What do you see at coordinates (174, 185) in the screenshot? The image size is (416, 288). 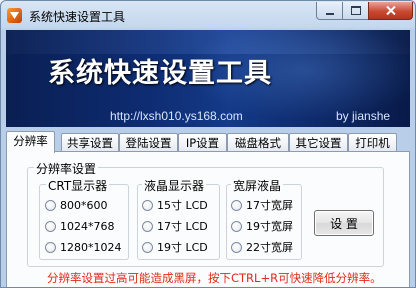 I see `lcd-group-title: 液晶显示器` at bounding box center [174, 185].